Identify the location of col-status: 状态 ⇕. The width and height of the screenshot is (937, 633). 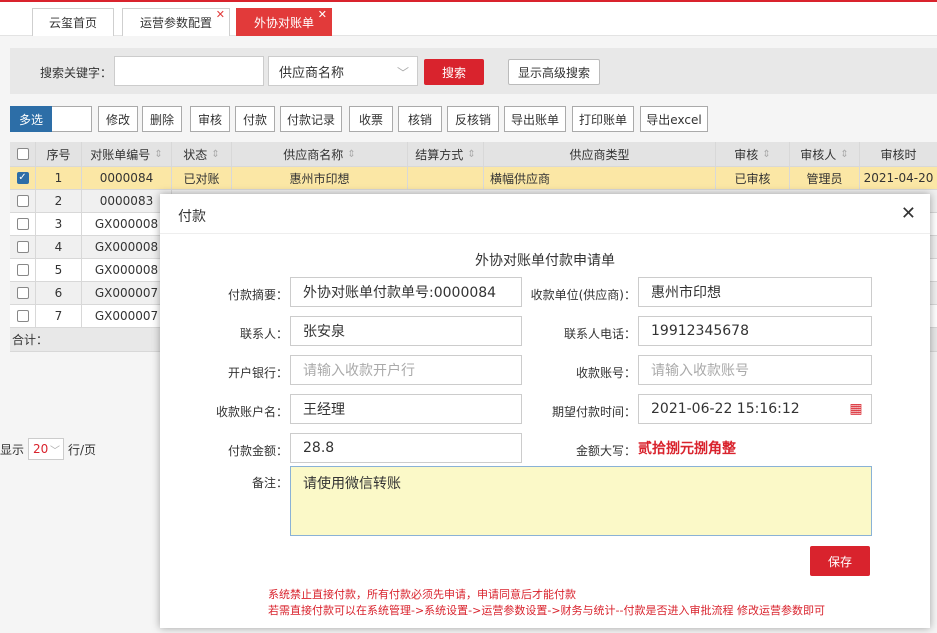
(202, 154).